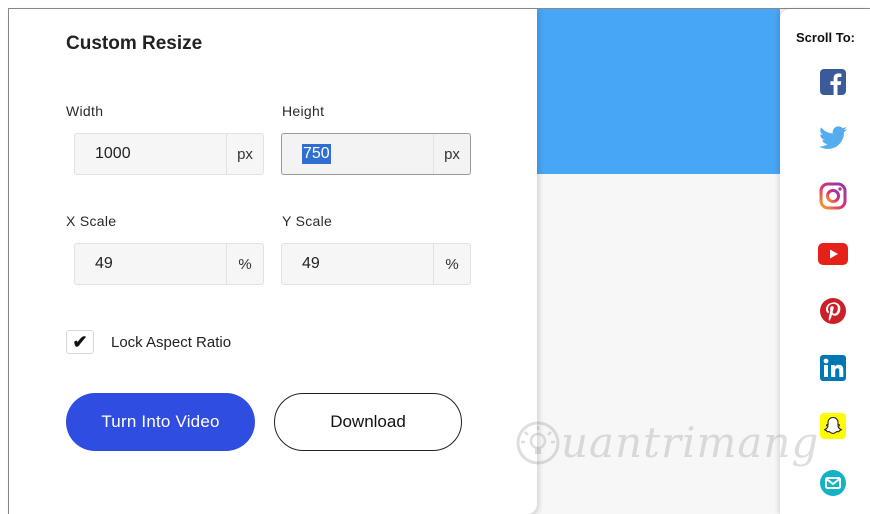 This screenshot has height=514, width=870. I want to click on lock-aspect-ratio-row: ✔ Lock Aspect Ratio, so click(148, 342).